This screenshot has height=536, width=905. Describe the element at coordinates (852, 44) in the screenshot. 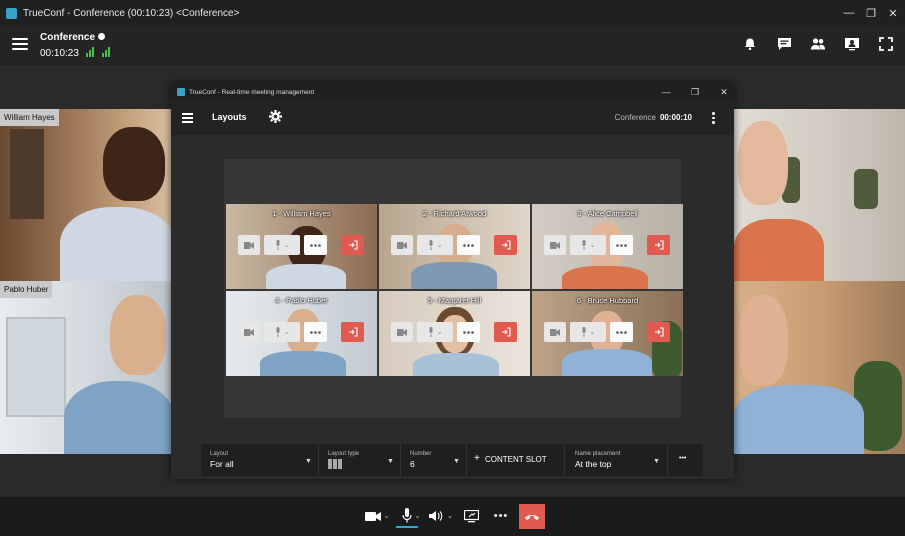

I see `content-sharing-icon` at that location.